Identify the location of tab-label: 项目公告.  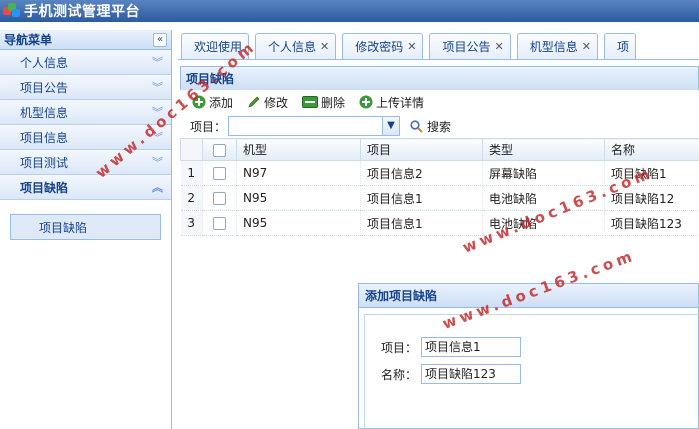
(466, 47).